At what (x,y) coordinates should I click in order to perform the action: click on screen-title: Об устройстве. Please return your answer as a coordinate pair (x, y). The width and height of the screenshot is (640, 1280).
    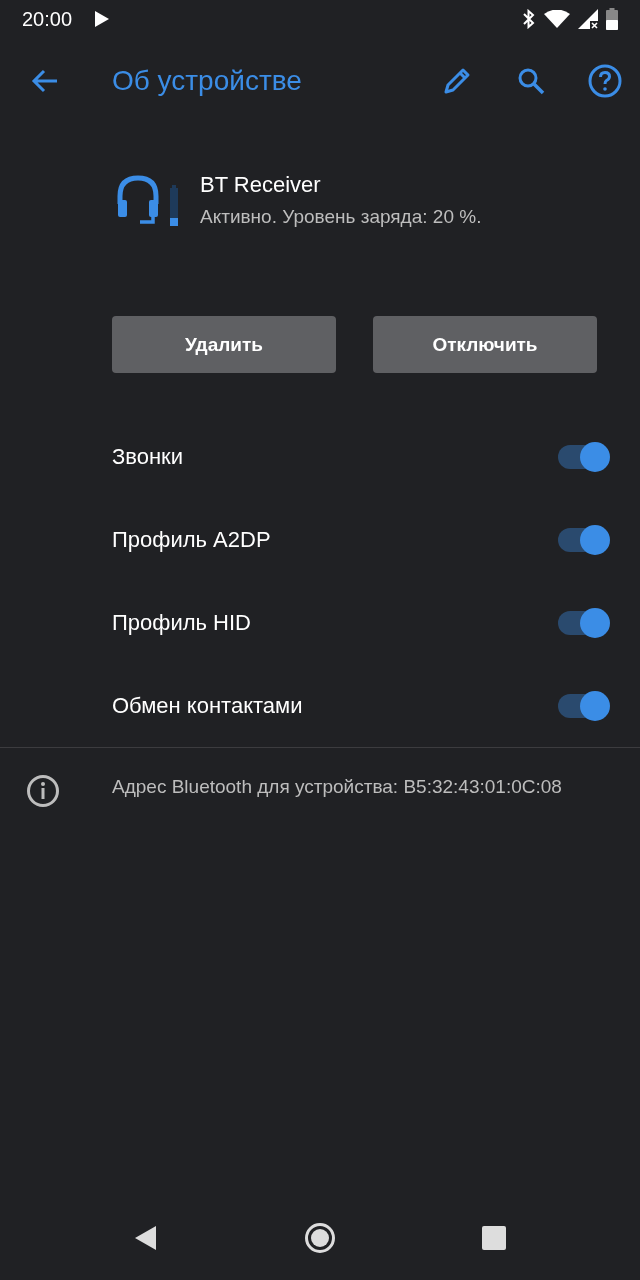
    Looking at the image, I should click on (207, 81).